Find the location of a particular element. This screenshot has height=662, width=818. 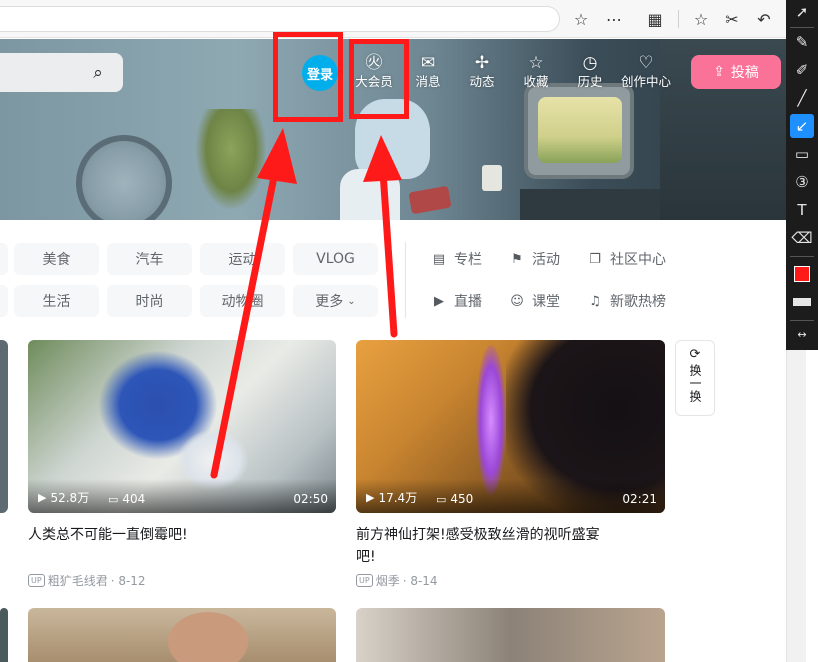

category-fashion: 时尚 is located at coordinates (149, 301).